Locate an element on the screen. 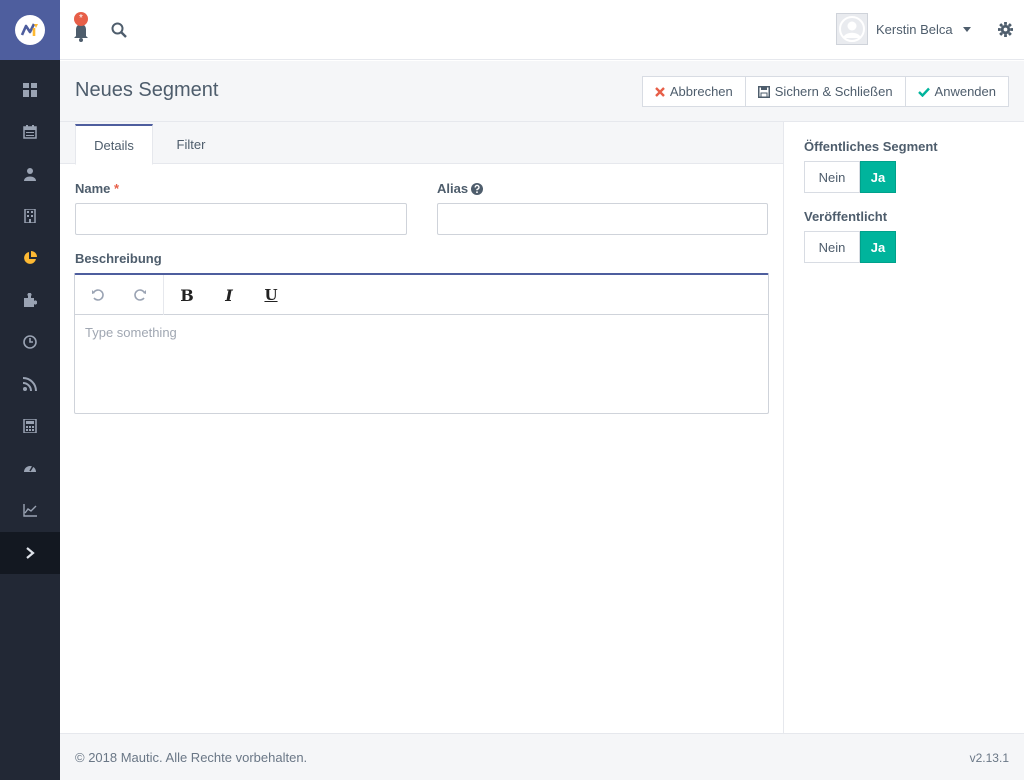 Image resolution: width=1024 pixels, height=780 pixels. description-label: Beschreibung is located at coordinates (118, 258).